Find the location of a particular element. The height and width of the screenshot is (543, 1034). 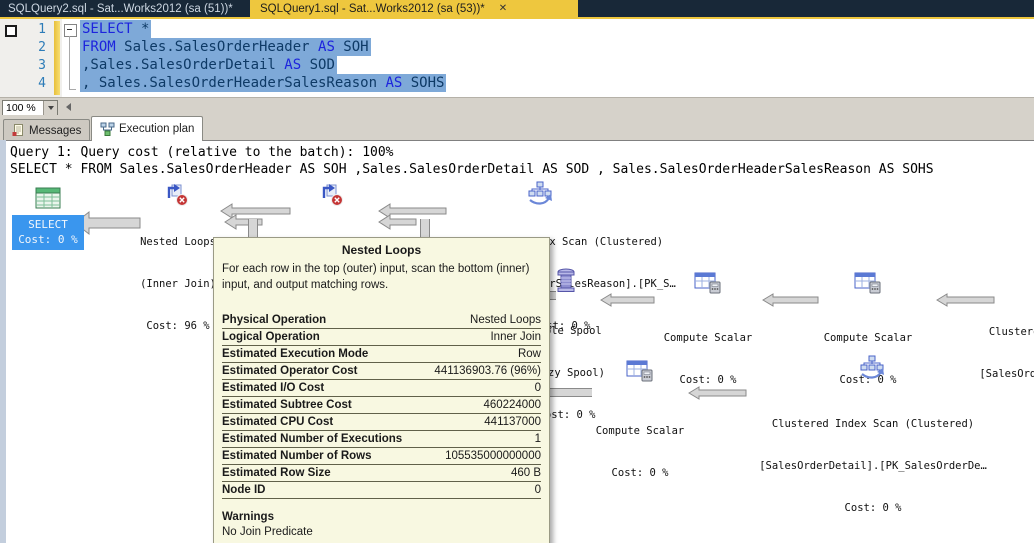

tooltip-row: Estimated Row Size 460 B is located at coordinates (381, 473).